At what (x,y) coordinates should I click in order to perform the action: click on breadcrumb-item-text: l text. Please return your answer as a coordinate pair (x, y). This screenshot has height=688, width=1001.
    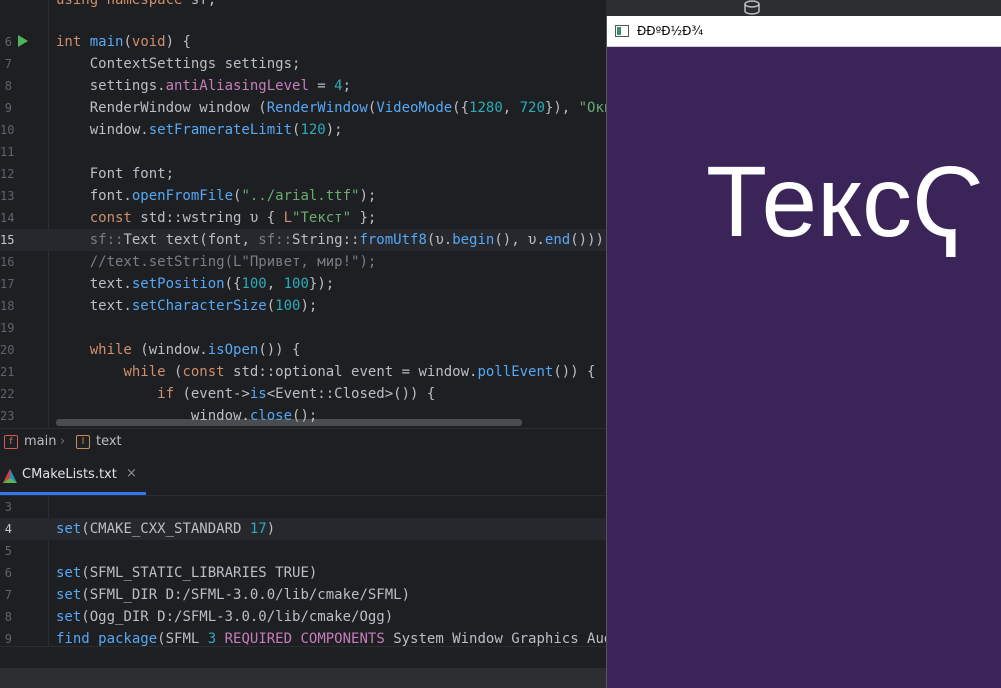
    Looking at the image, I should click on (99, 442).